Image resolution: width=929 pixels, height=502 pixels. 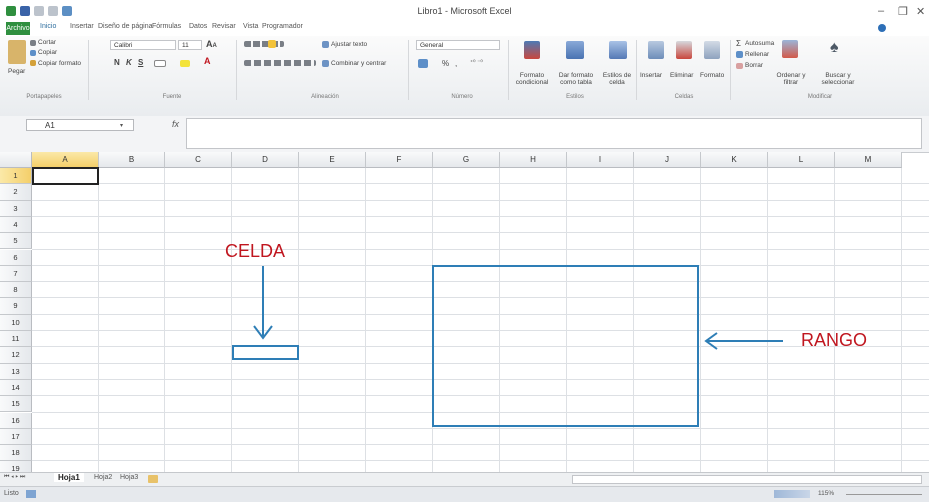 What do you see at coordinates (458, 45) in the screenshot?
I see `number-format-select: General` at bounding box center [458, 45].